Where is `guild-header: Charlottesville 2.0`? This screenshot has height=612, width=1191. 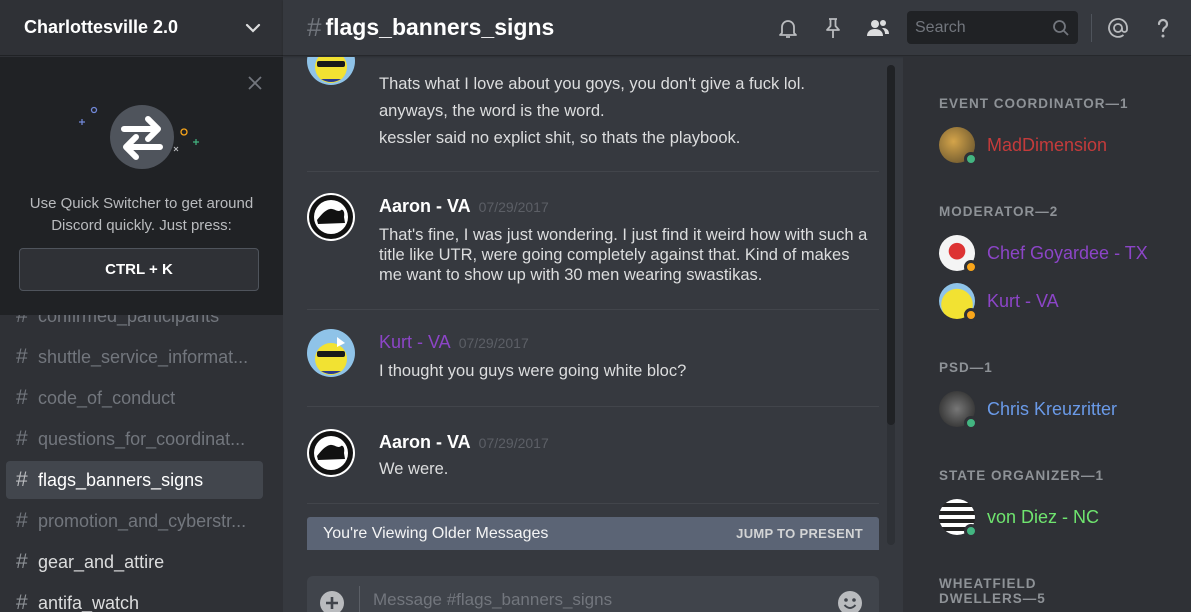
guild-header: Charlottesville 2.0 is located at coordinates (141, 28).